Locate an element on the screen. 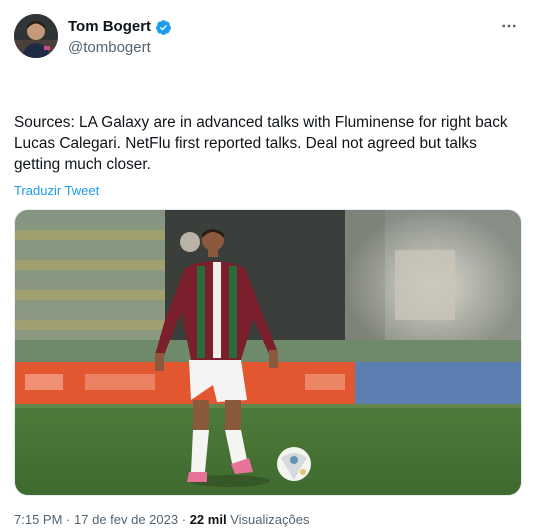 This screenshot has width=539, height=532. tweet-time: 7:15 PM is located at coordinates (38, 519).